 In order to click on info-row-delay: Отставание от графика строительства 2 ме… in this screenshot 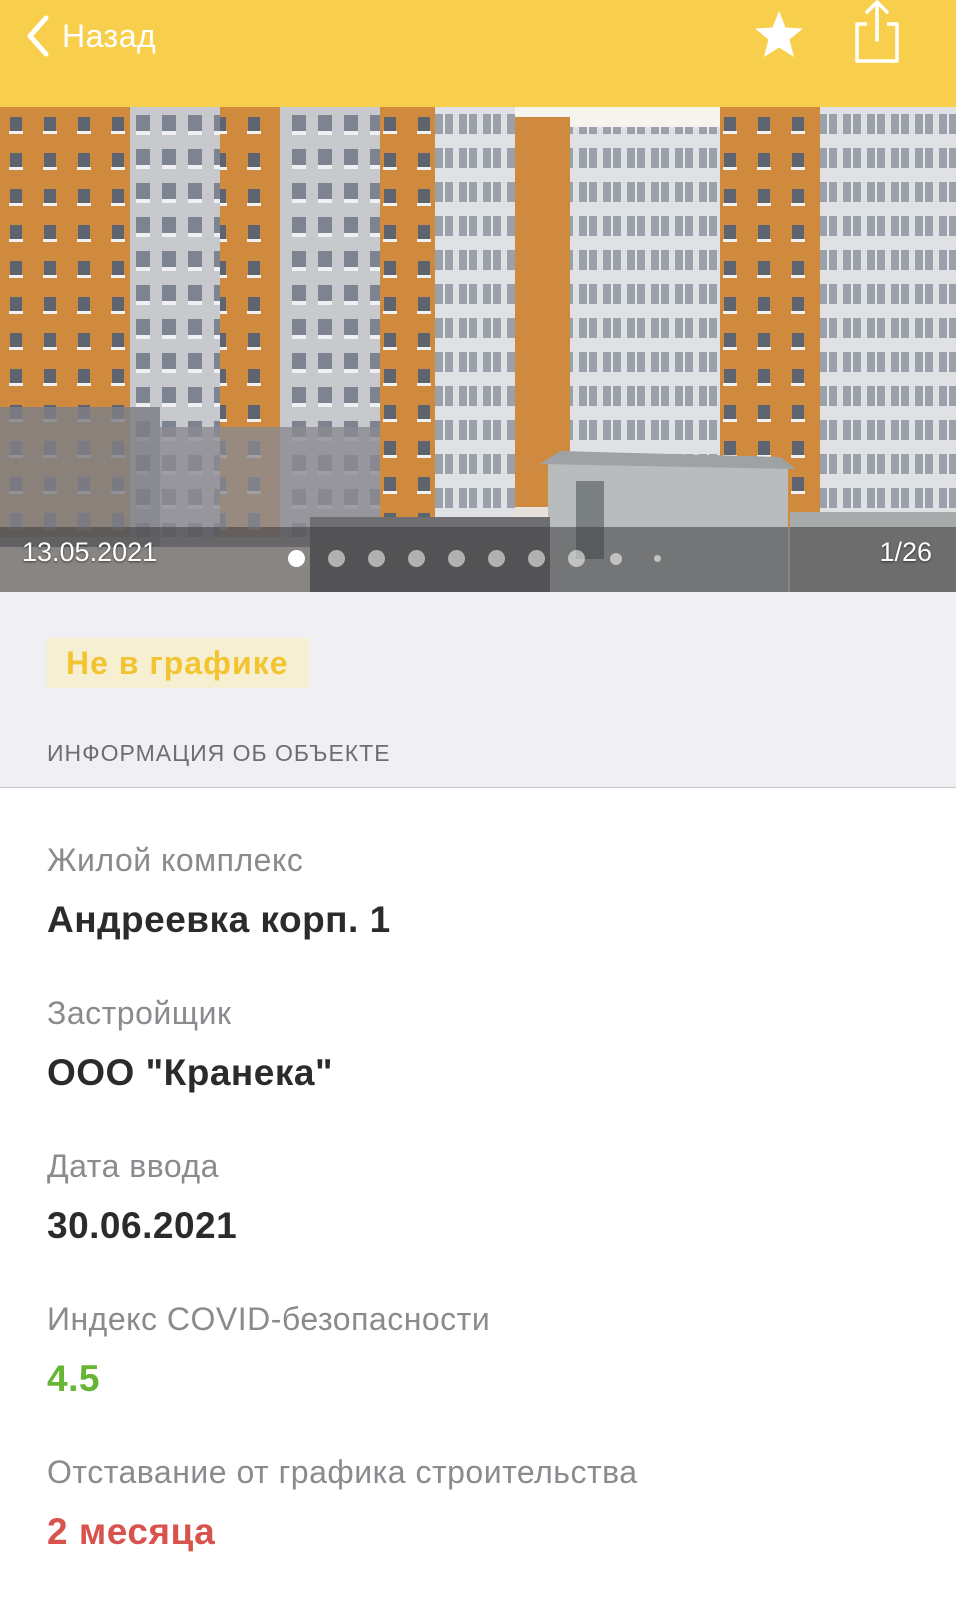, I will do `click(487, 1503)`.